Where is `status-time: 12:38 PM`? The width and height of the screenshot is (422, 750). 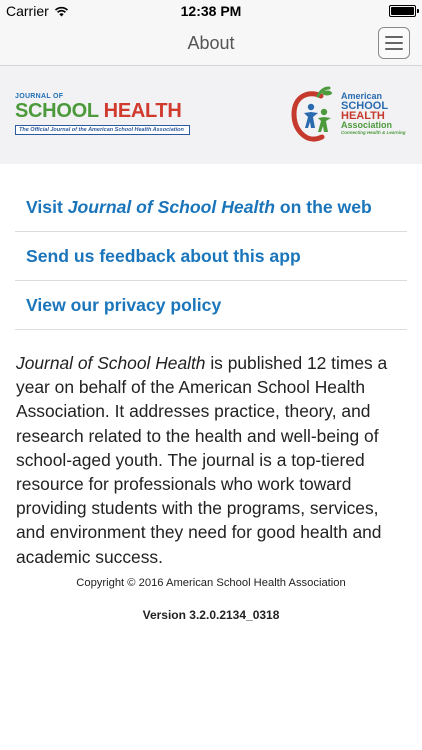
status-time: 12:38 PM is located at coordinates (211, 11).